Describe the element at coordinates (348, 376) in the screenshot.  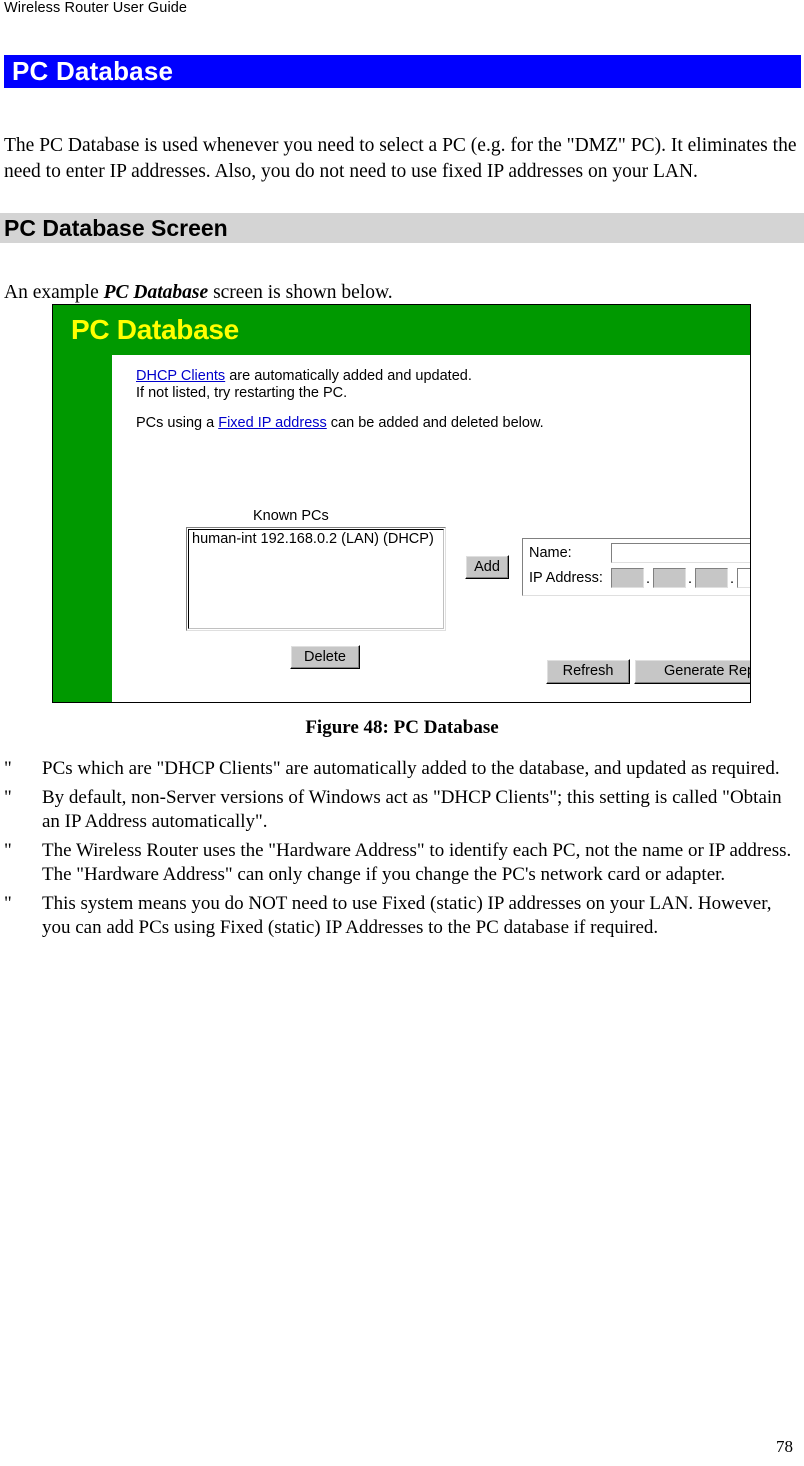
I see `note-line1-rest: are automatically added and updated.` at that location.